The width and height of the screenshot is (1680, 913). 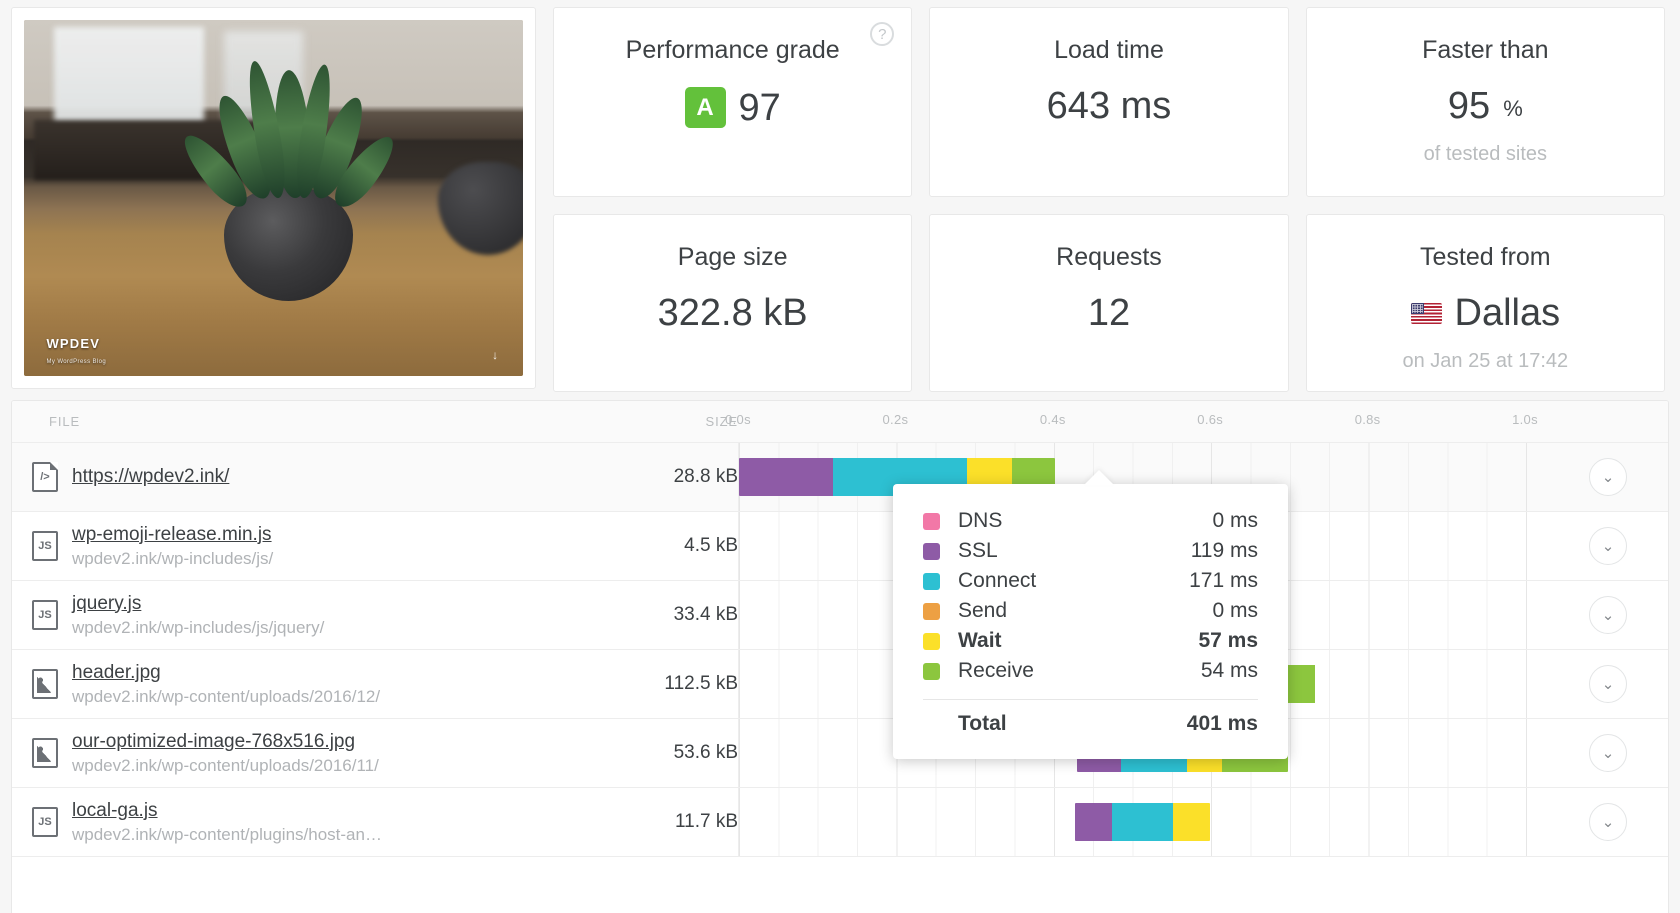 What do you see at coordinates (1109, 257) in the screenshot?
I see `card-title: Requests` at bounding box center [1109, 257].